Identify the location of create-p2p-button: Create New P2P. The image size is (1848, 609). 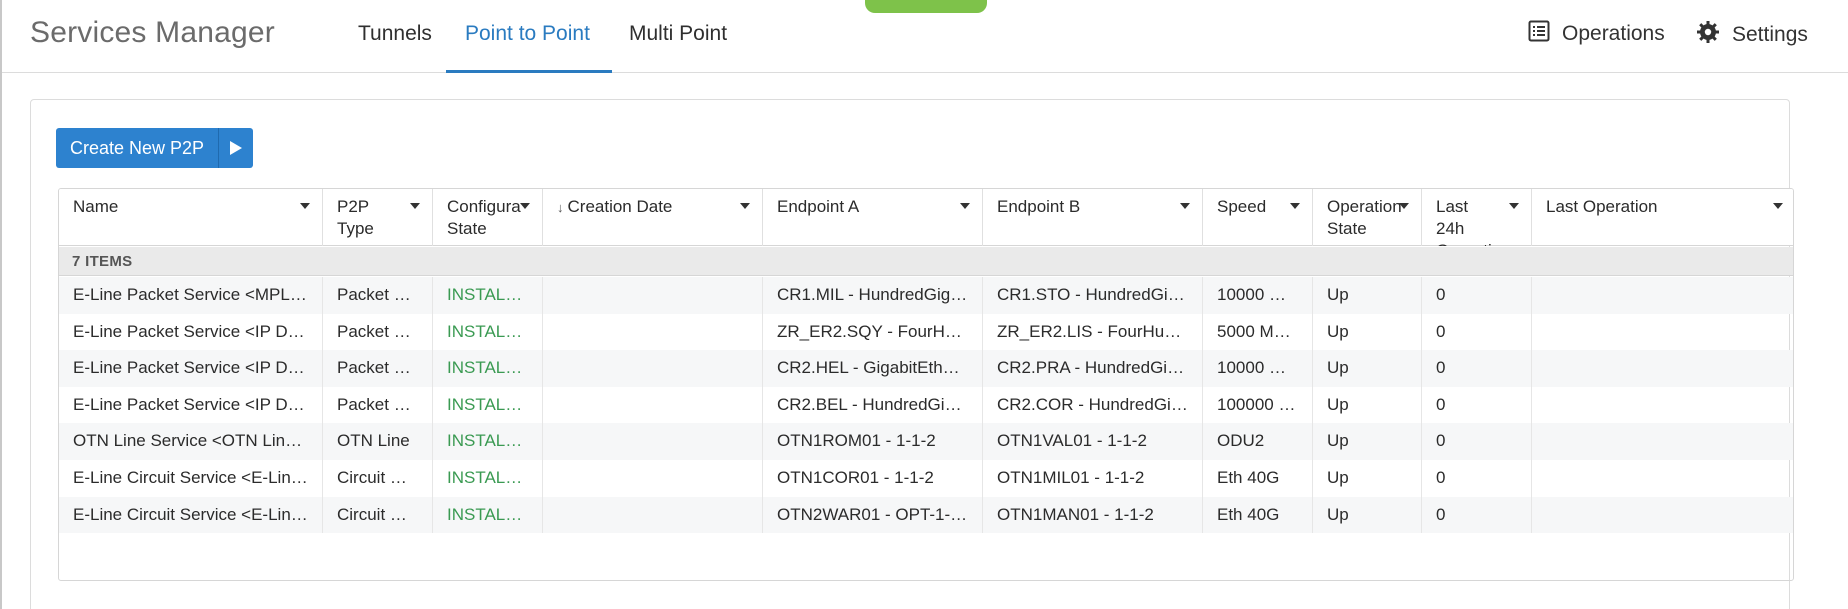
(155, 148).